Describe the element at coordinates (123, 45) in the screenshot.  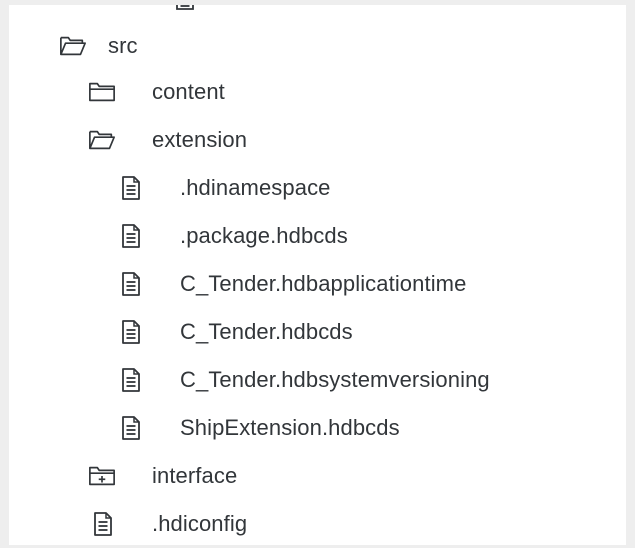
I see `tree-item-label: src` at that location.